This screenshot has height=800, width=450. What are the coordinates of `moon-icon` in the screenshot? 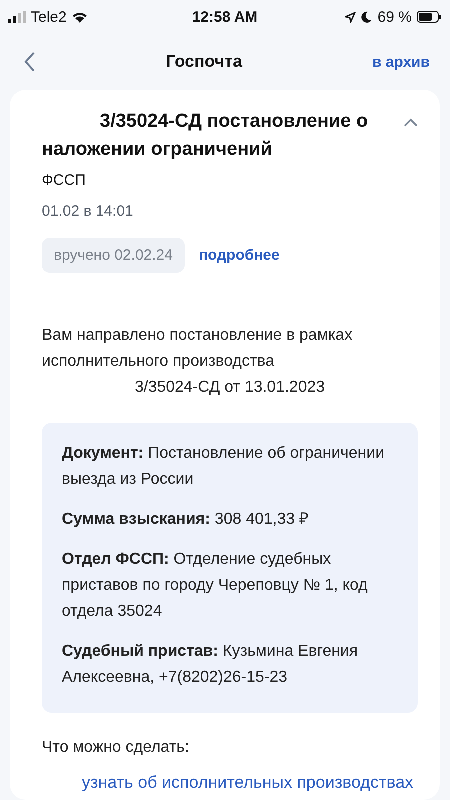 It's located at (366, 17).